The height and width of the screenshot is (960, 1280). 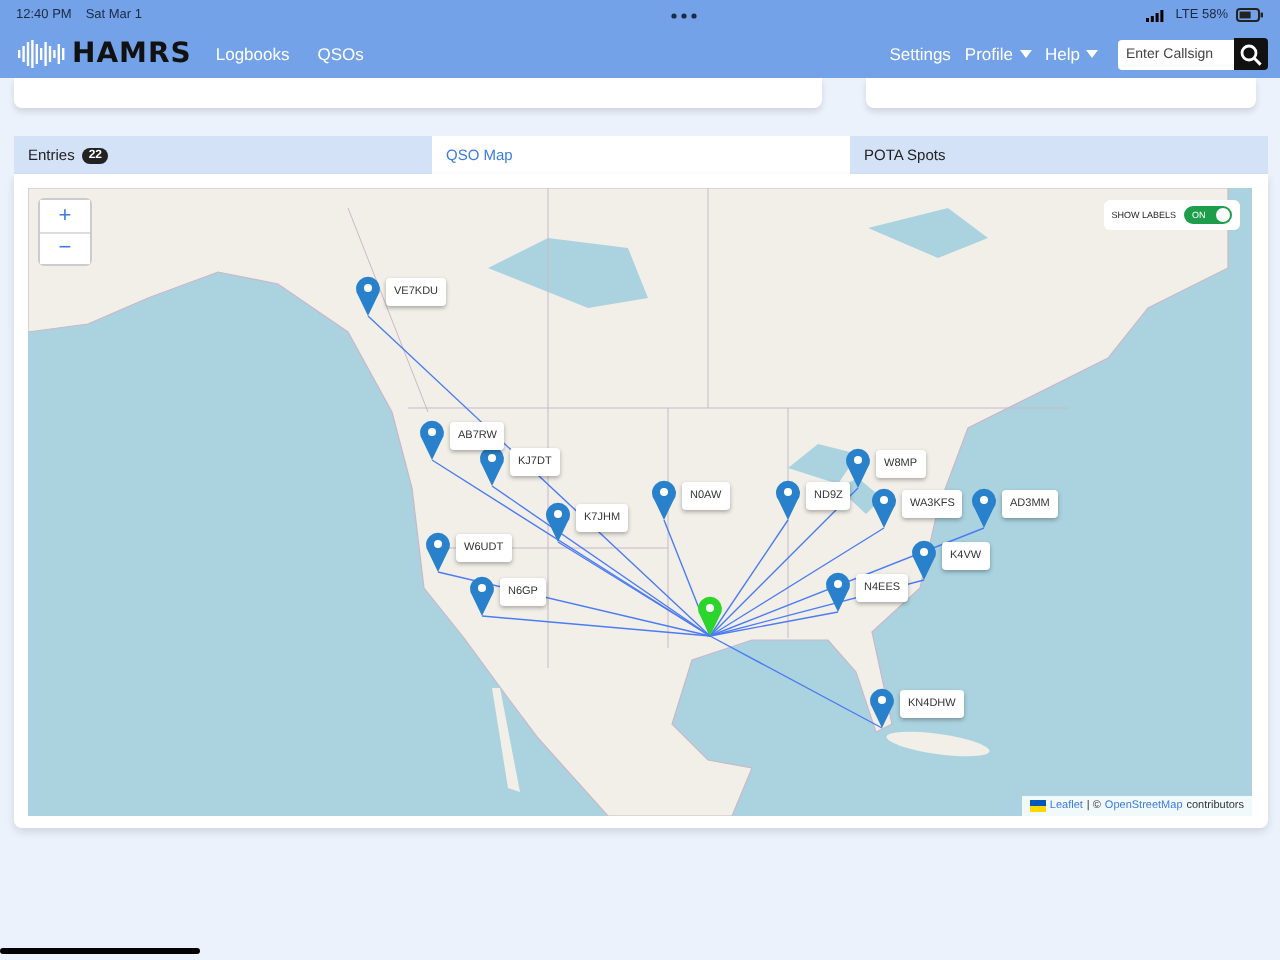 What do you see at coordinates (684, 15) in the screenshot?
I see `multitasking-dots-icon` at bounding box center [684, 15].